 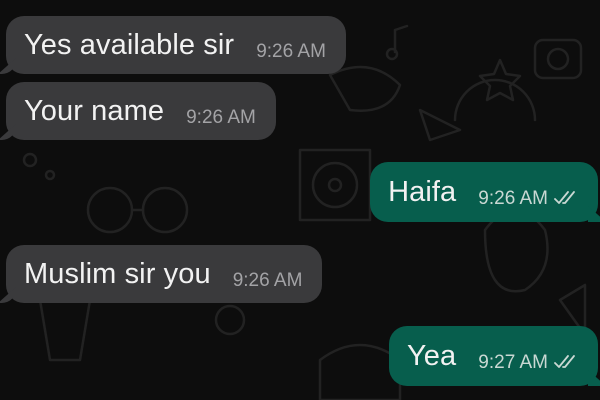 I want to click on vinyl-box-doodle-icon, so click(x=335, y=185).